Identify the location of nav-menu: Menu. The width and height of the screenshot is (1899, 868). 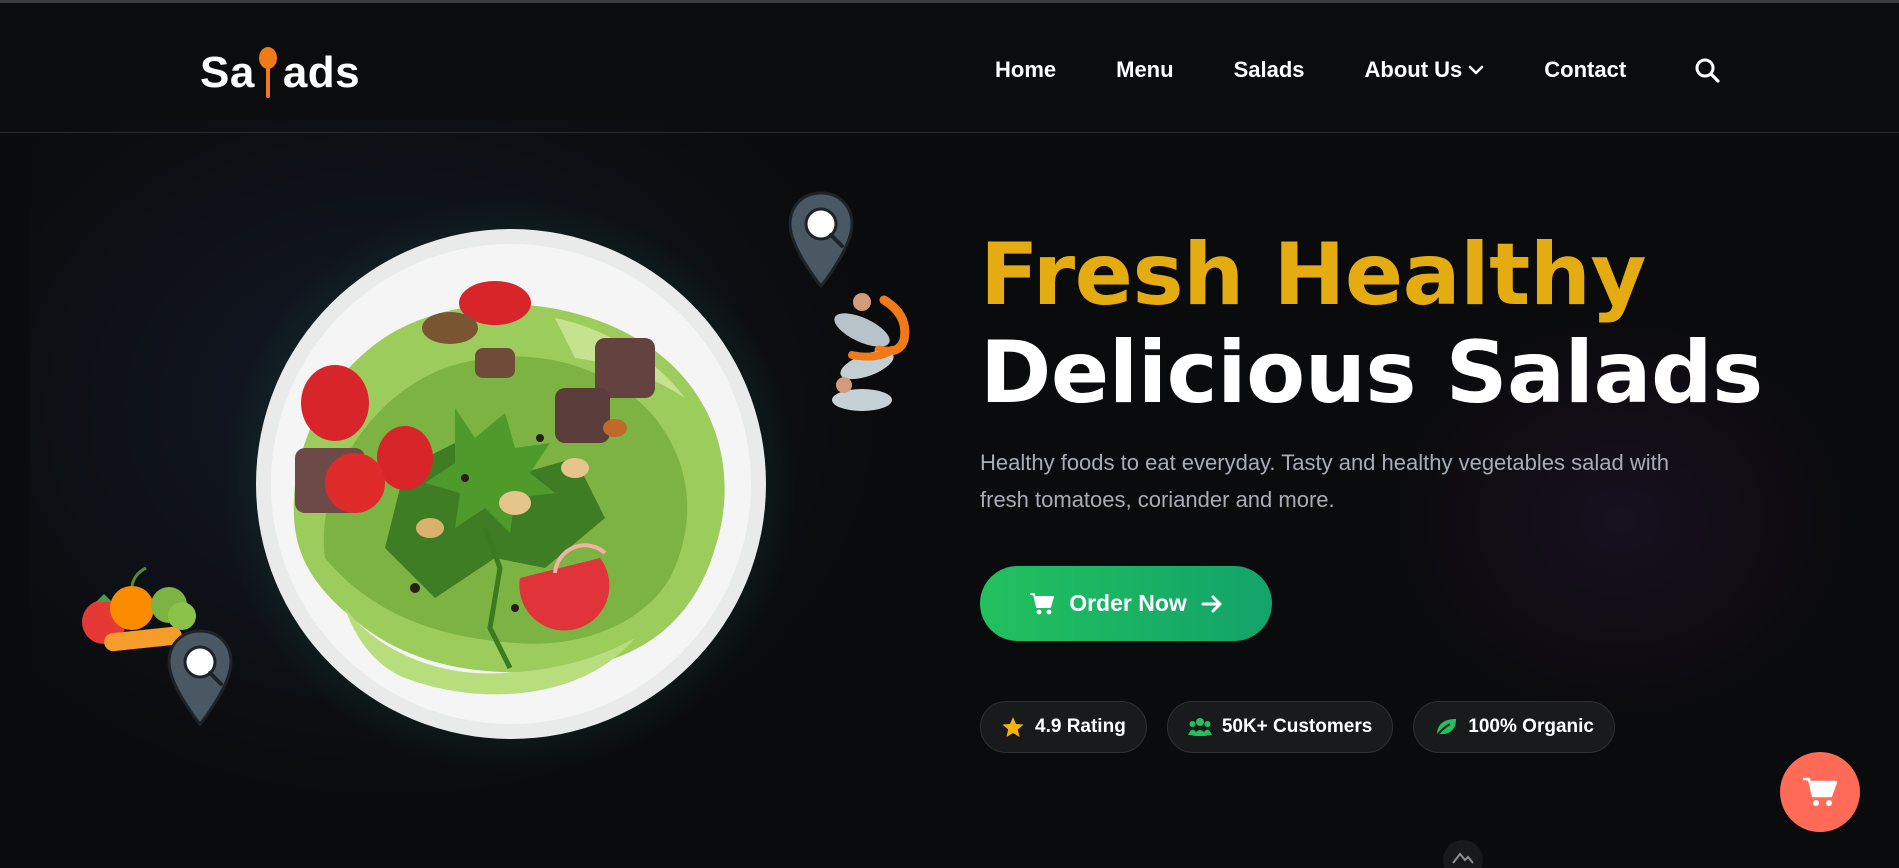
(1144, 70).